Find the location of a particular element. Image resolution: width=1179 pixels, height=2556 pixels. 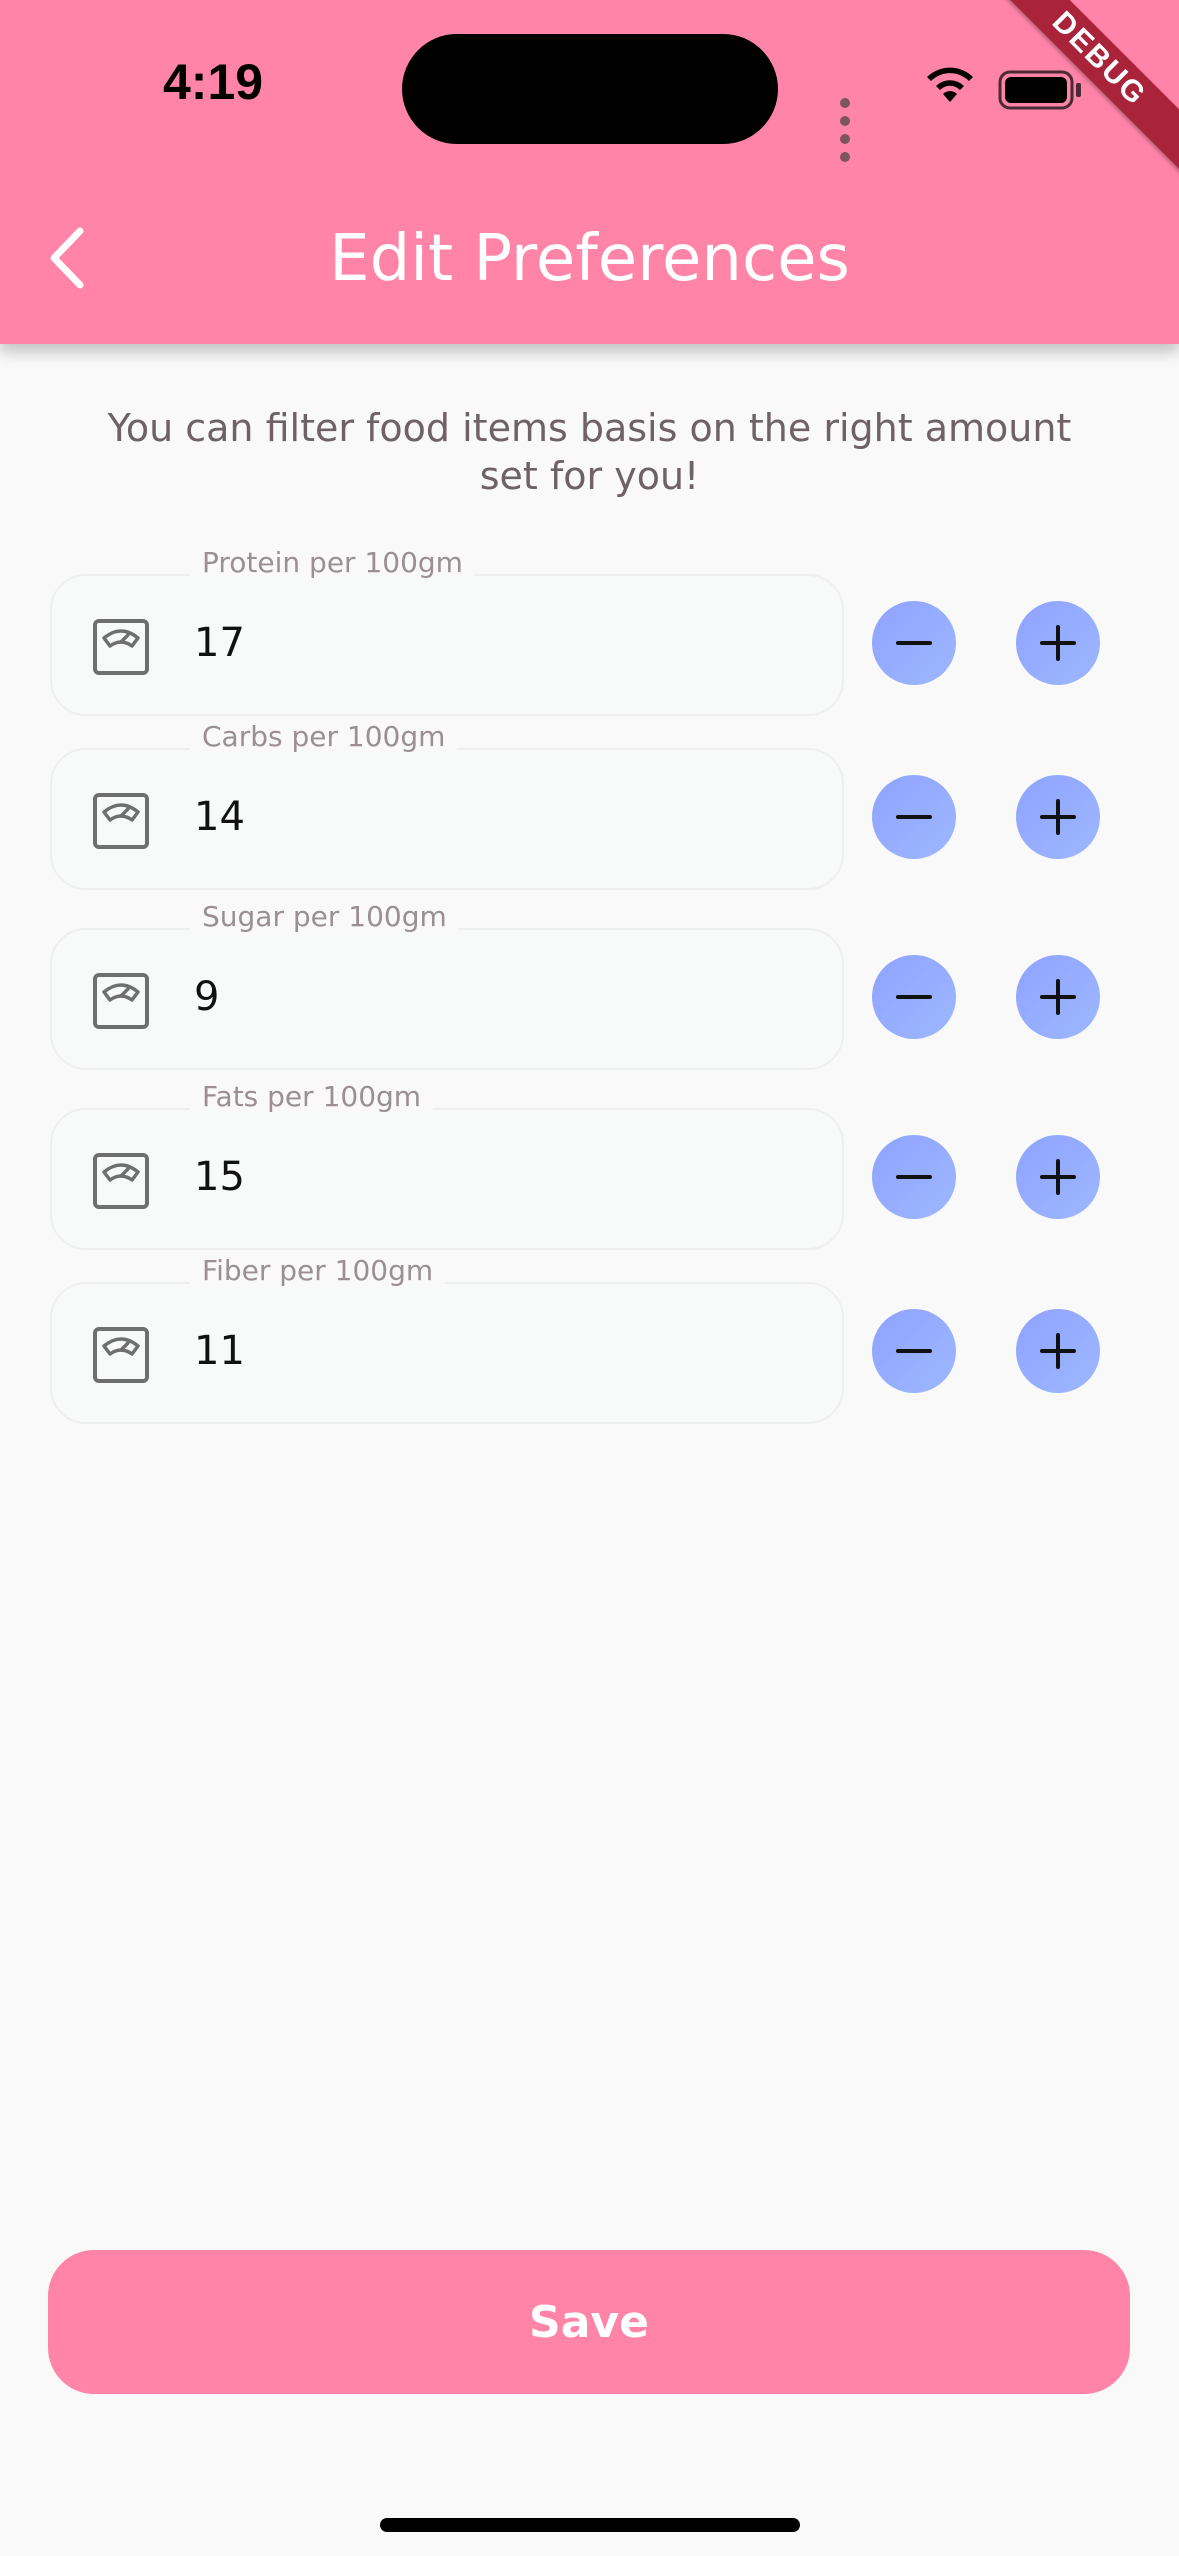

preference-field: Fiber per 100gm is located at coordinates (447, 1339).